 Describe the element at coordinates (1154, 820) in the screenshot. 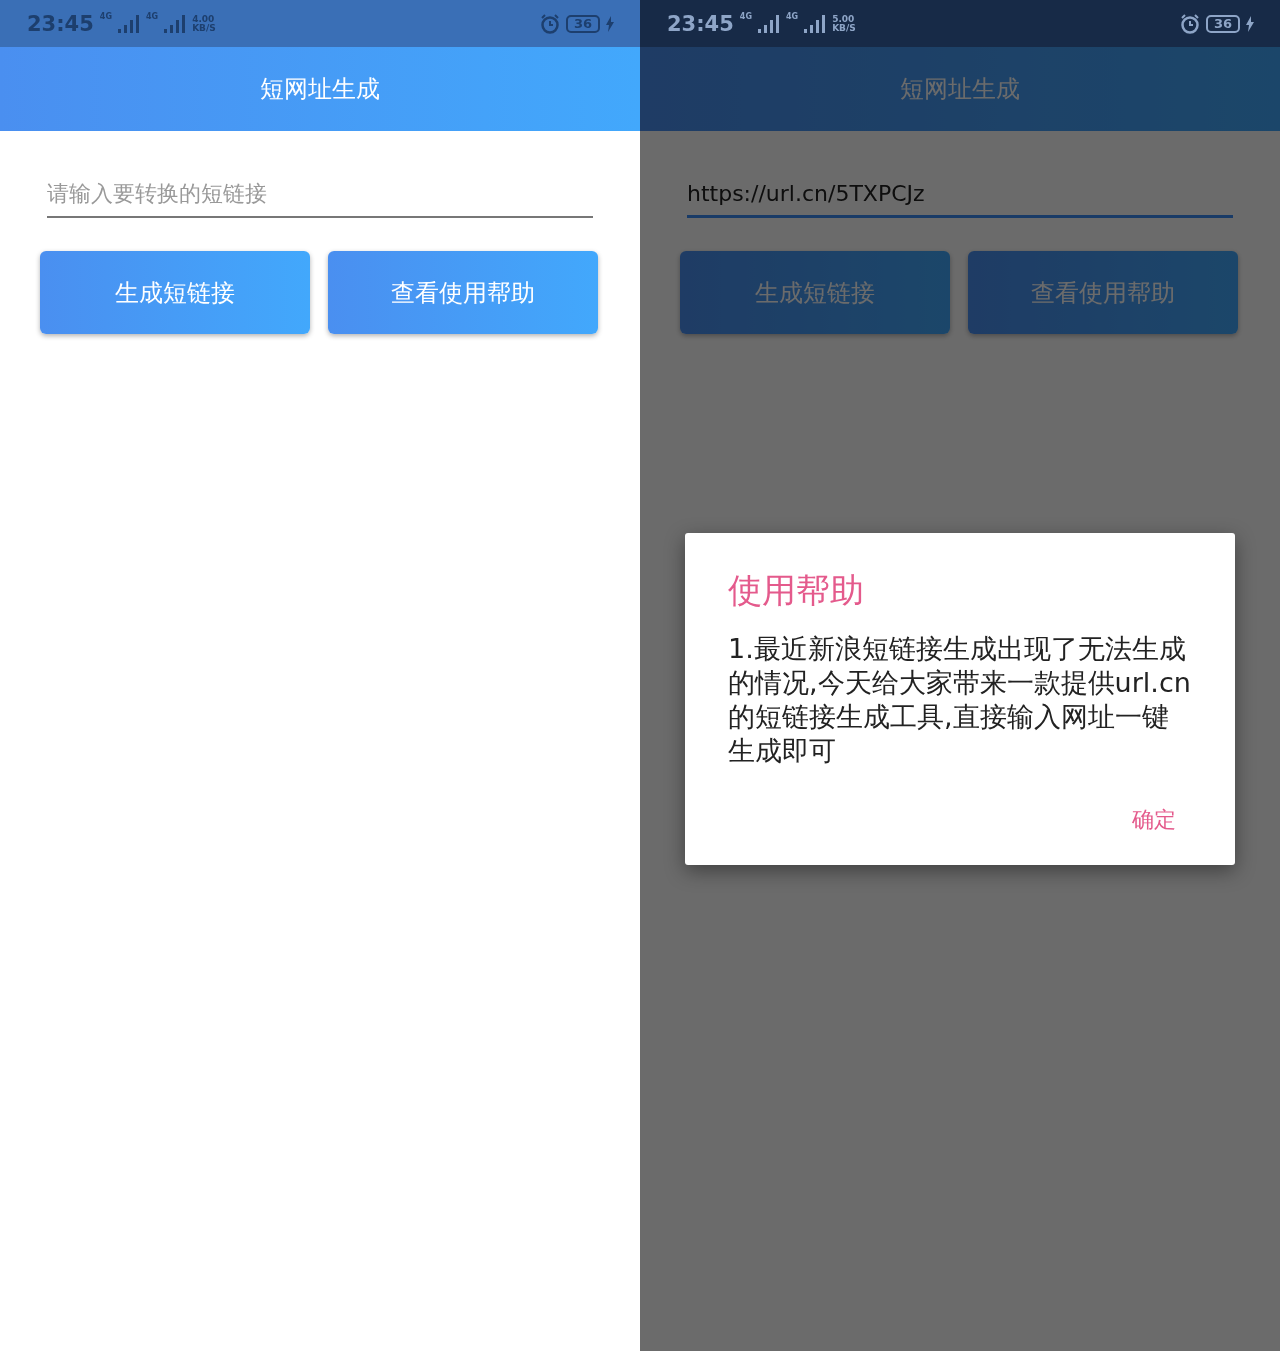

I see `confirm-button: 确定` at that location.